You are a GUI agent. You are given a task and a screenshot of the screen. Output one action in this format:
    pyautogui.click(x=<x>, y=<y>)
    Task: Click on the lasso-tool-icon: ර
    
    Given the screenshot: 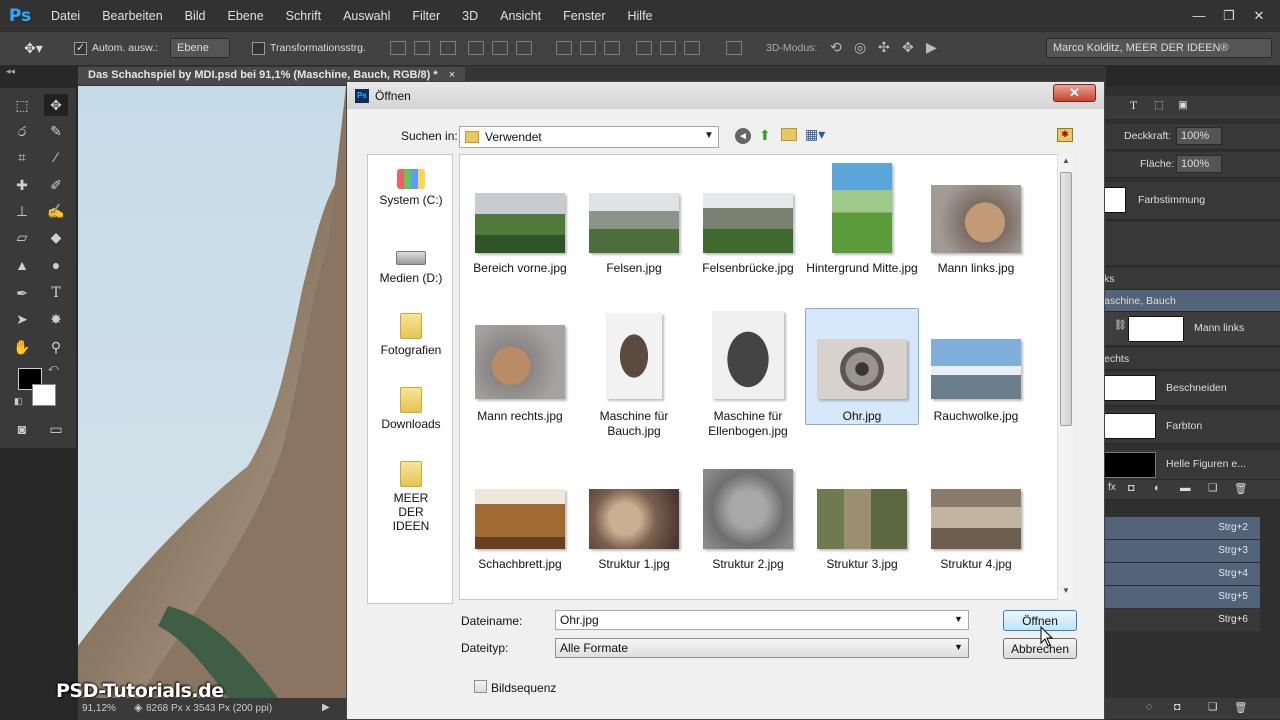 What is the action you would take?
    pyautogui.click(x=22, y=131)
    